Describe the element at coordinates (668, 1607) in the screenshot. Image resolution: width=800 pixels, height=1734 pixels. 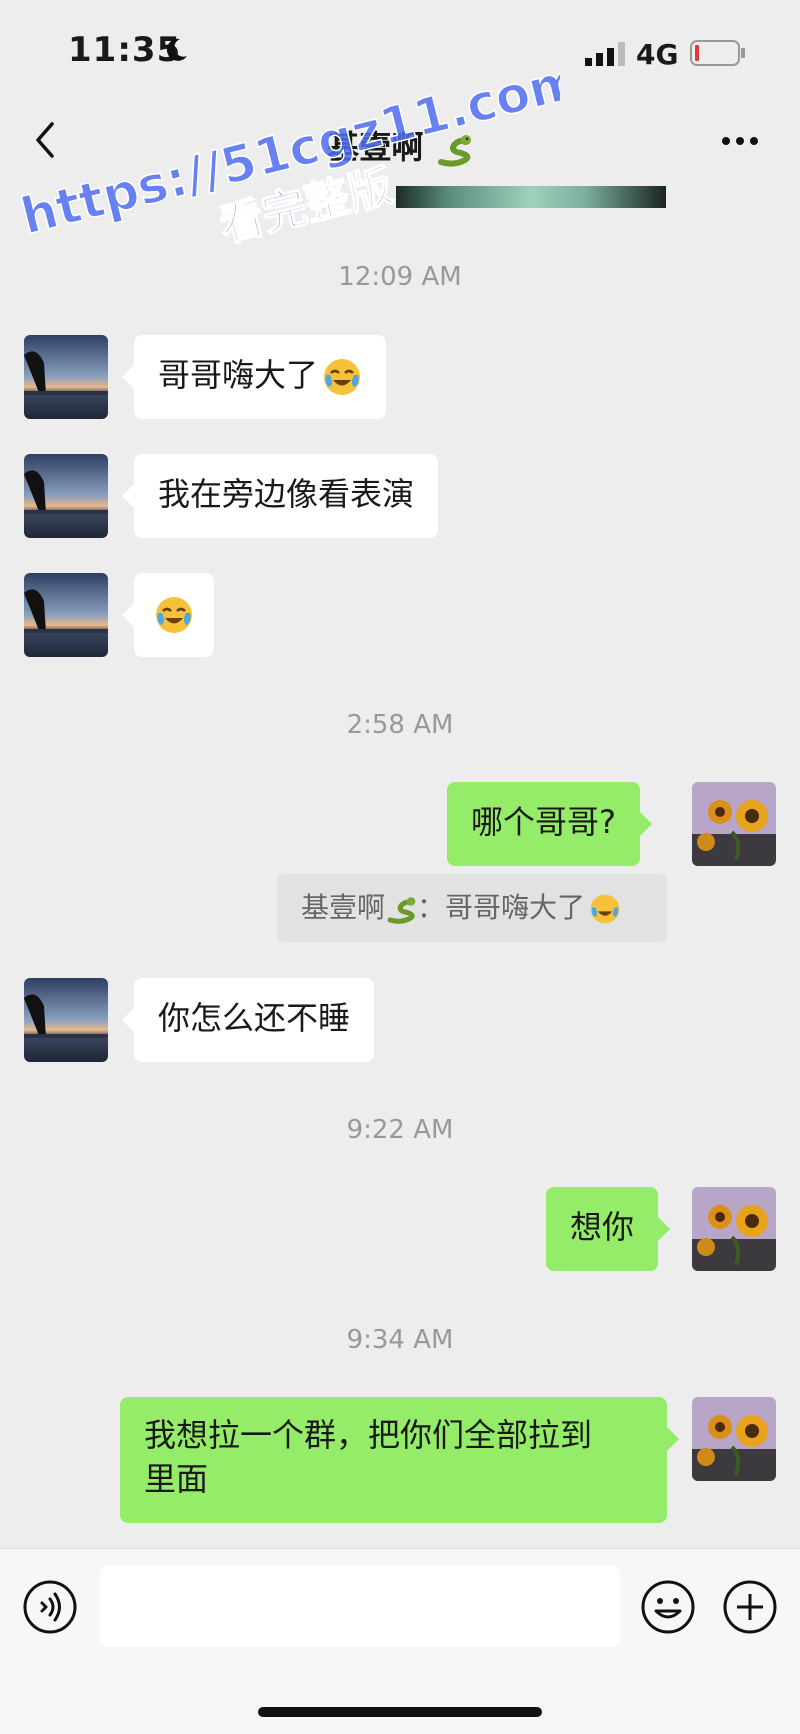
I see `smiley-icon` at that location.